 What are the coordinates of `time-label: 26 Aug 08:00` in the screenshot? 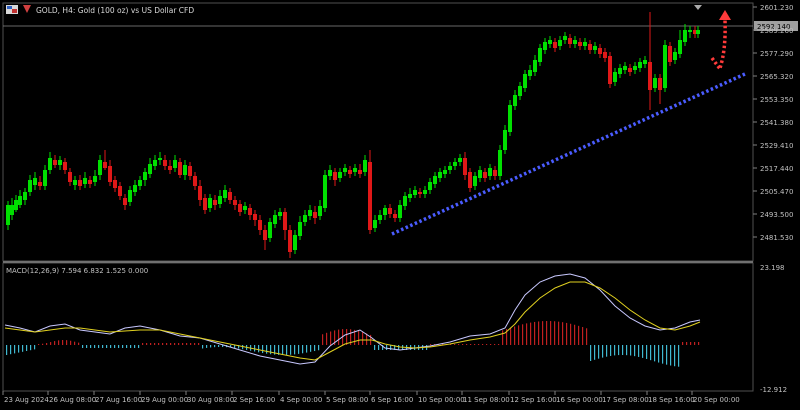 It's located at (72, 400).